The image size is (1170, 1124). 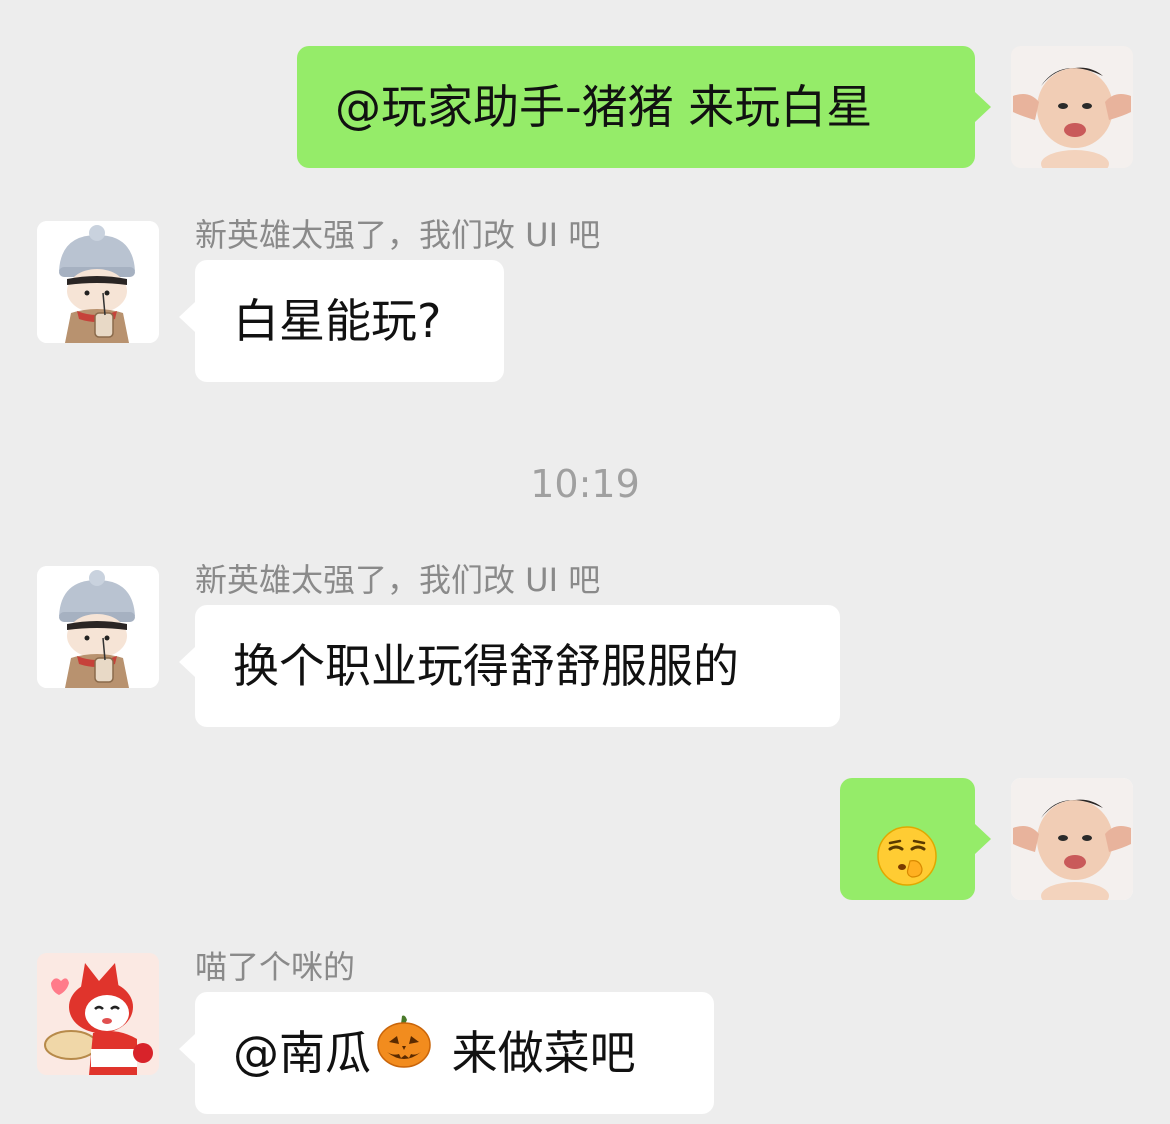 I want to click on message-text-mention: @南瓜, so click(x=302, y=1053).